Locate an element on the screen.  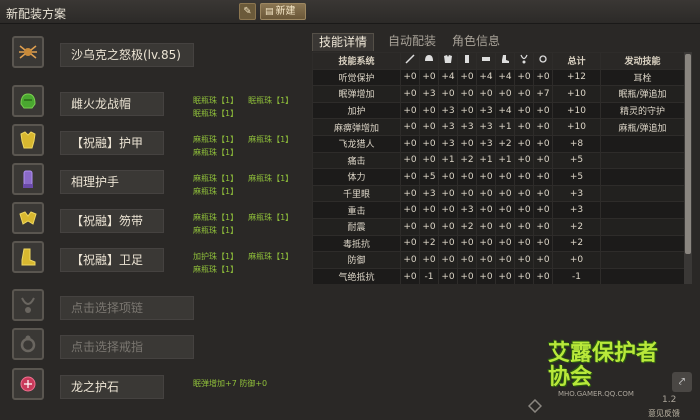
skill-value-cell: +7 is located at coordinates (543, 94).